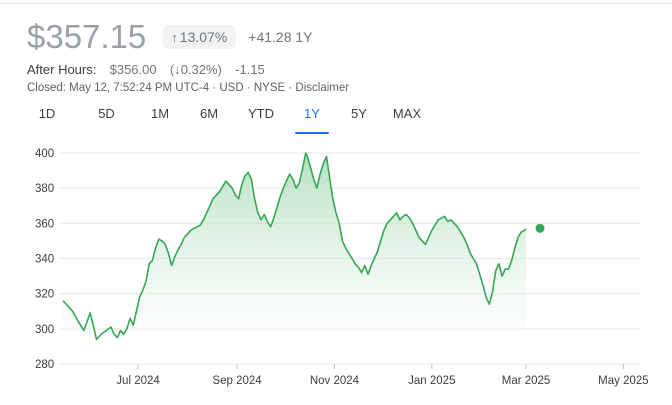 The height and width of the screenshot is (405, 672). Describe the element at coordinates (623, 381) in the screenshot. I see `x-tick-label-5: May 2025` at that location.